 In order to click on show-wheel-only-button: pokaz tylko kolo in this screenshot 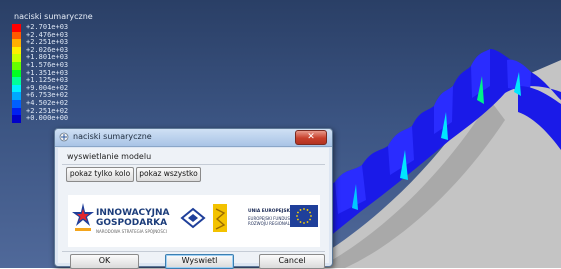, I will do `click(100, 174)`.